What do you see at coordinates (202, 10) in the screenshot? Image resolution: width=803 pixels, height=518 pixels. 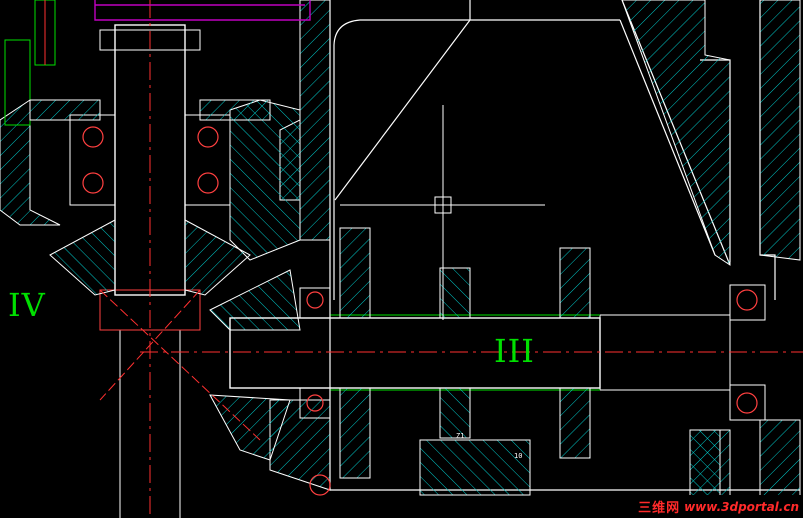 I see `top-frame` at bounding box center [202, 10].